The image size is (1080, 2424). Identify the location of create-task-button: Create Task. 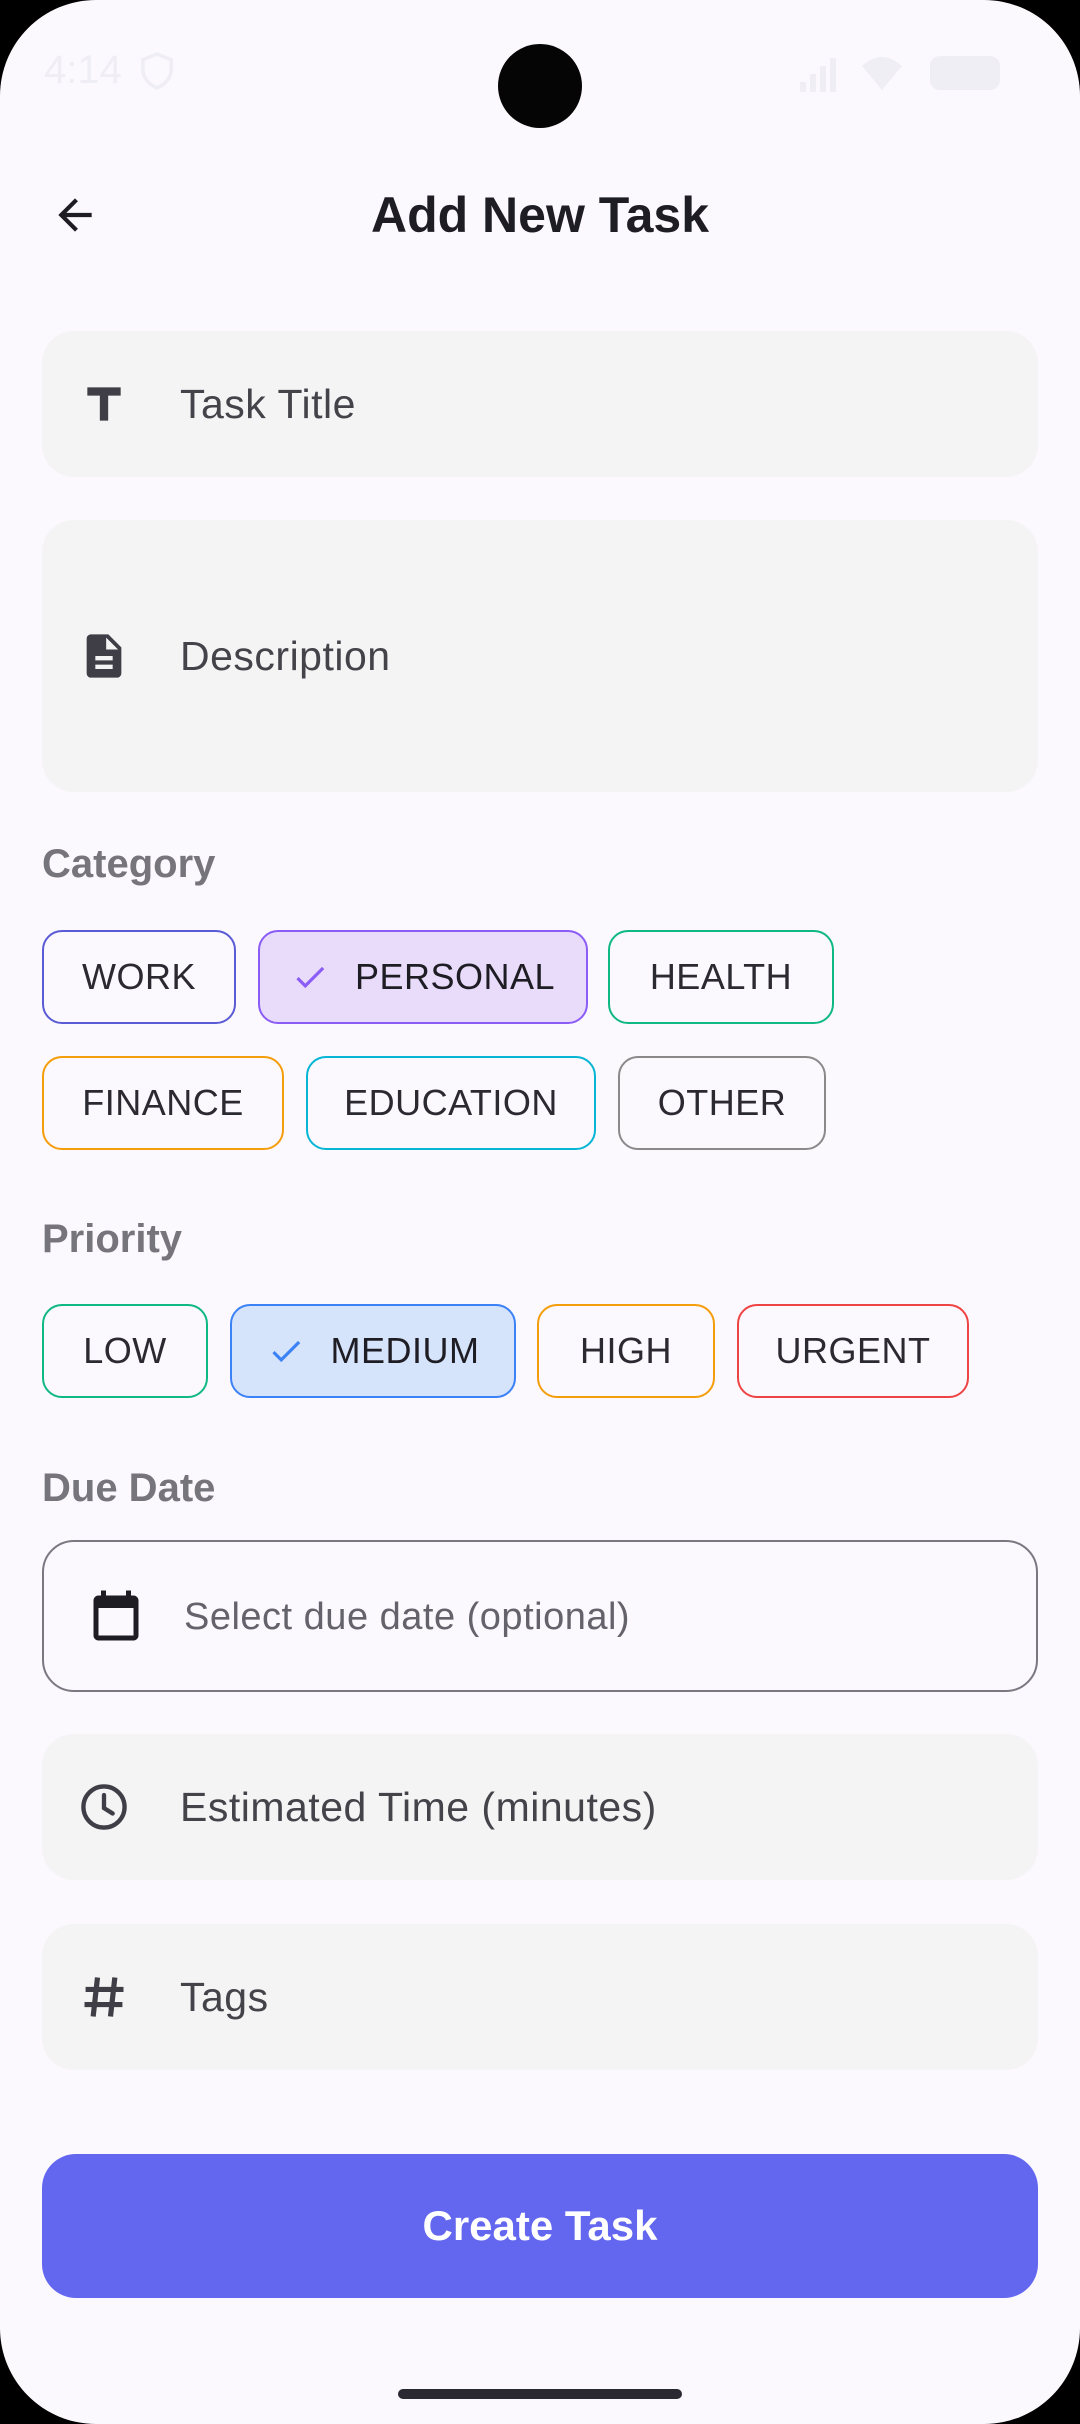
(540, 2226).